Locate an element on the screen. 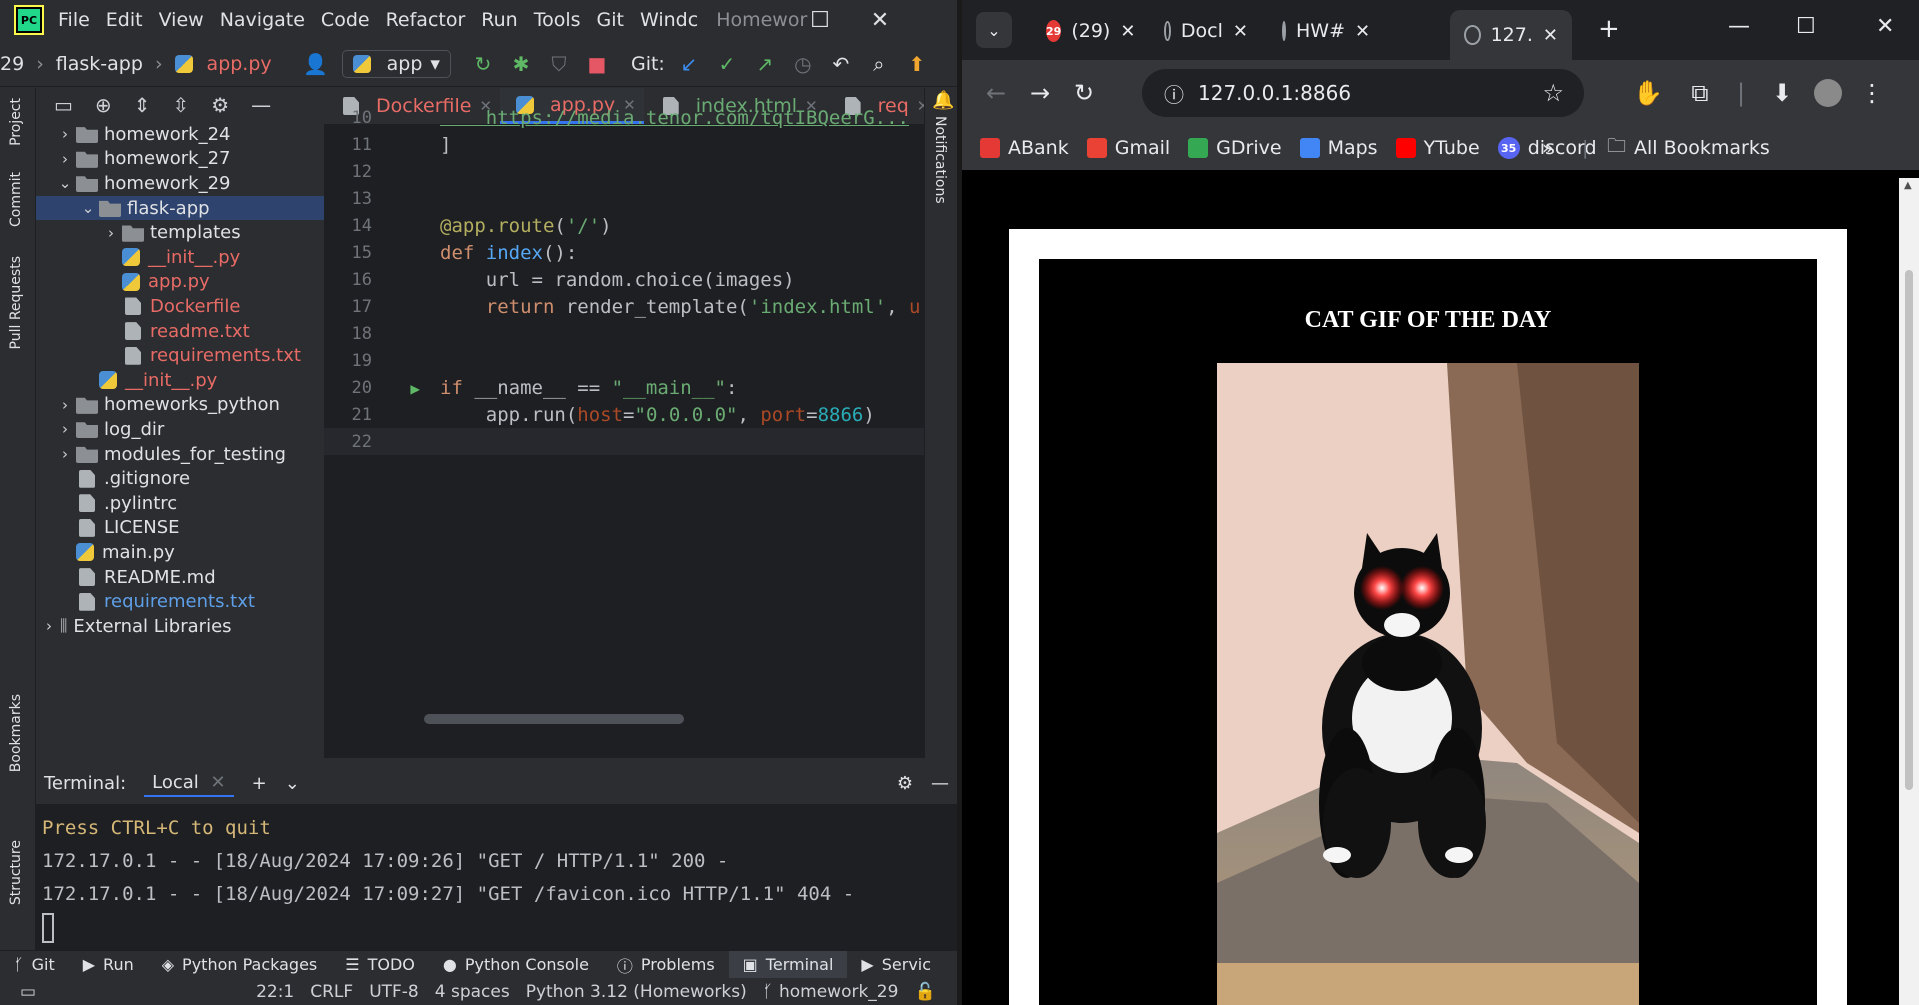  tool-python-packages: ◈ Python Packages is located at coordinates (240, 964).